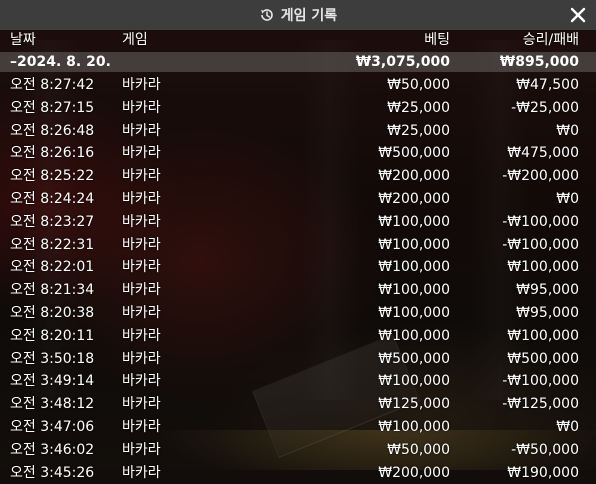 The height and width of the screenshot is (484, 596). Describe the element at coordinates (52, 290) in the screenshot. I see `row-time: 오전 8:21:34` at that location.